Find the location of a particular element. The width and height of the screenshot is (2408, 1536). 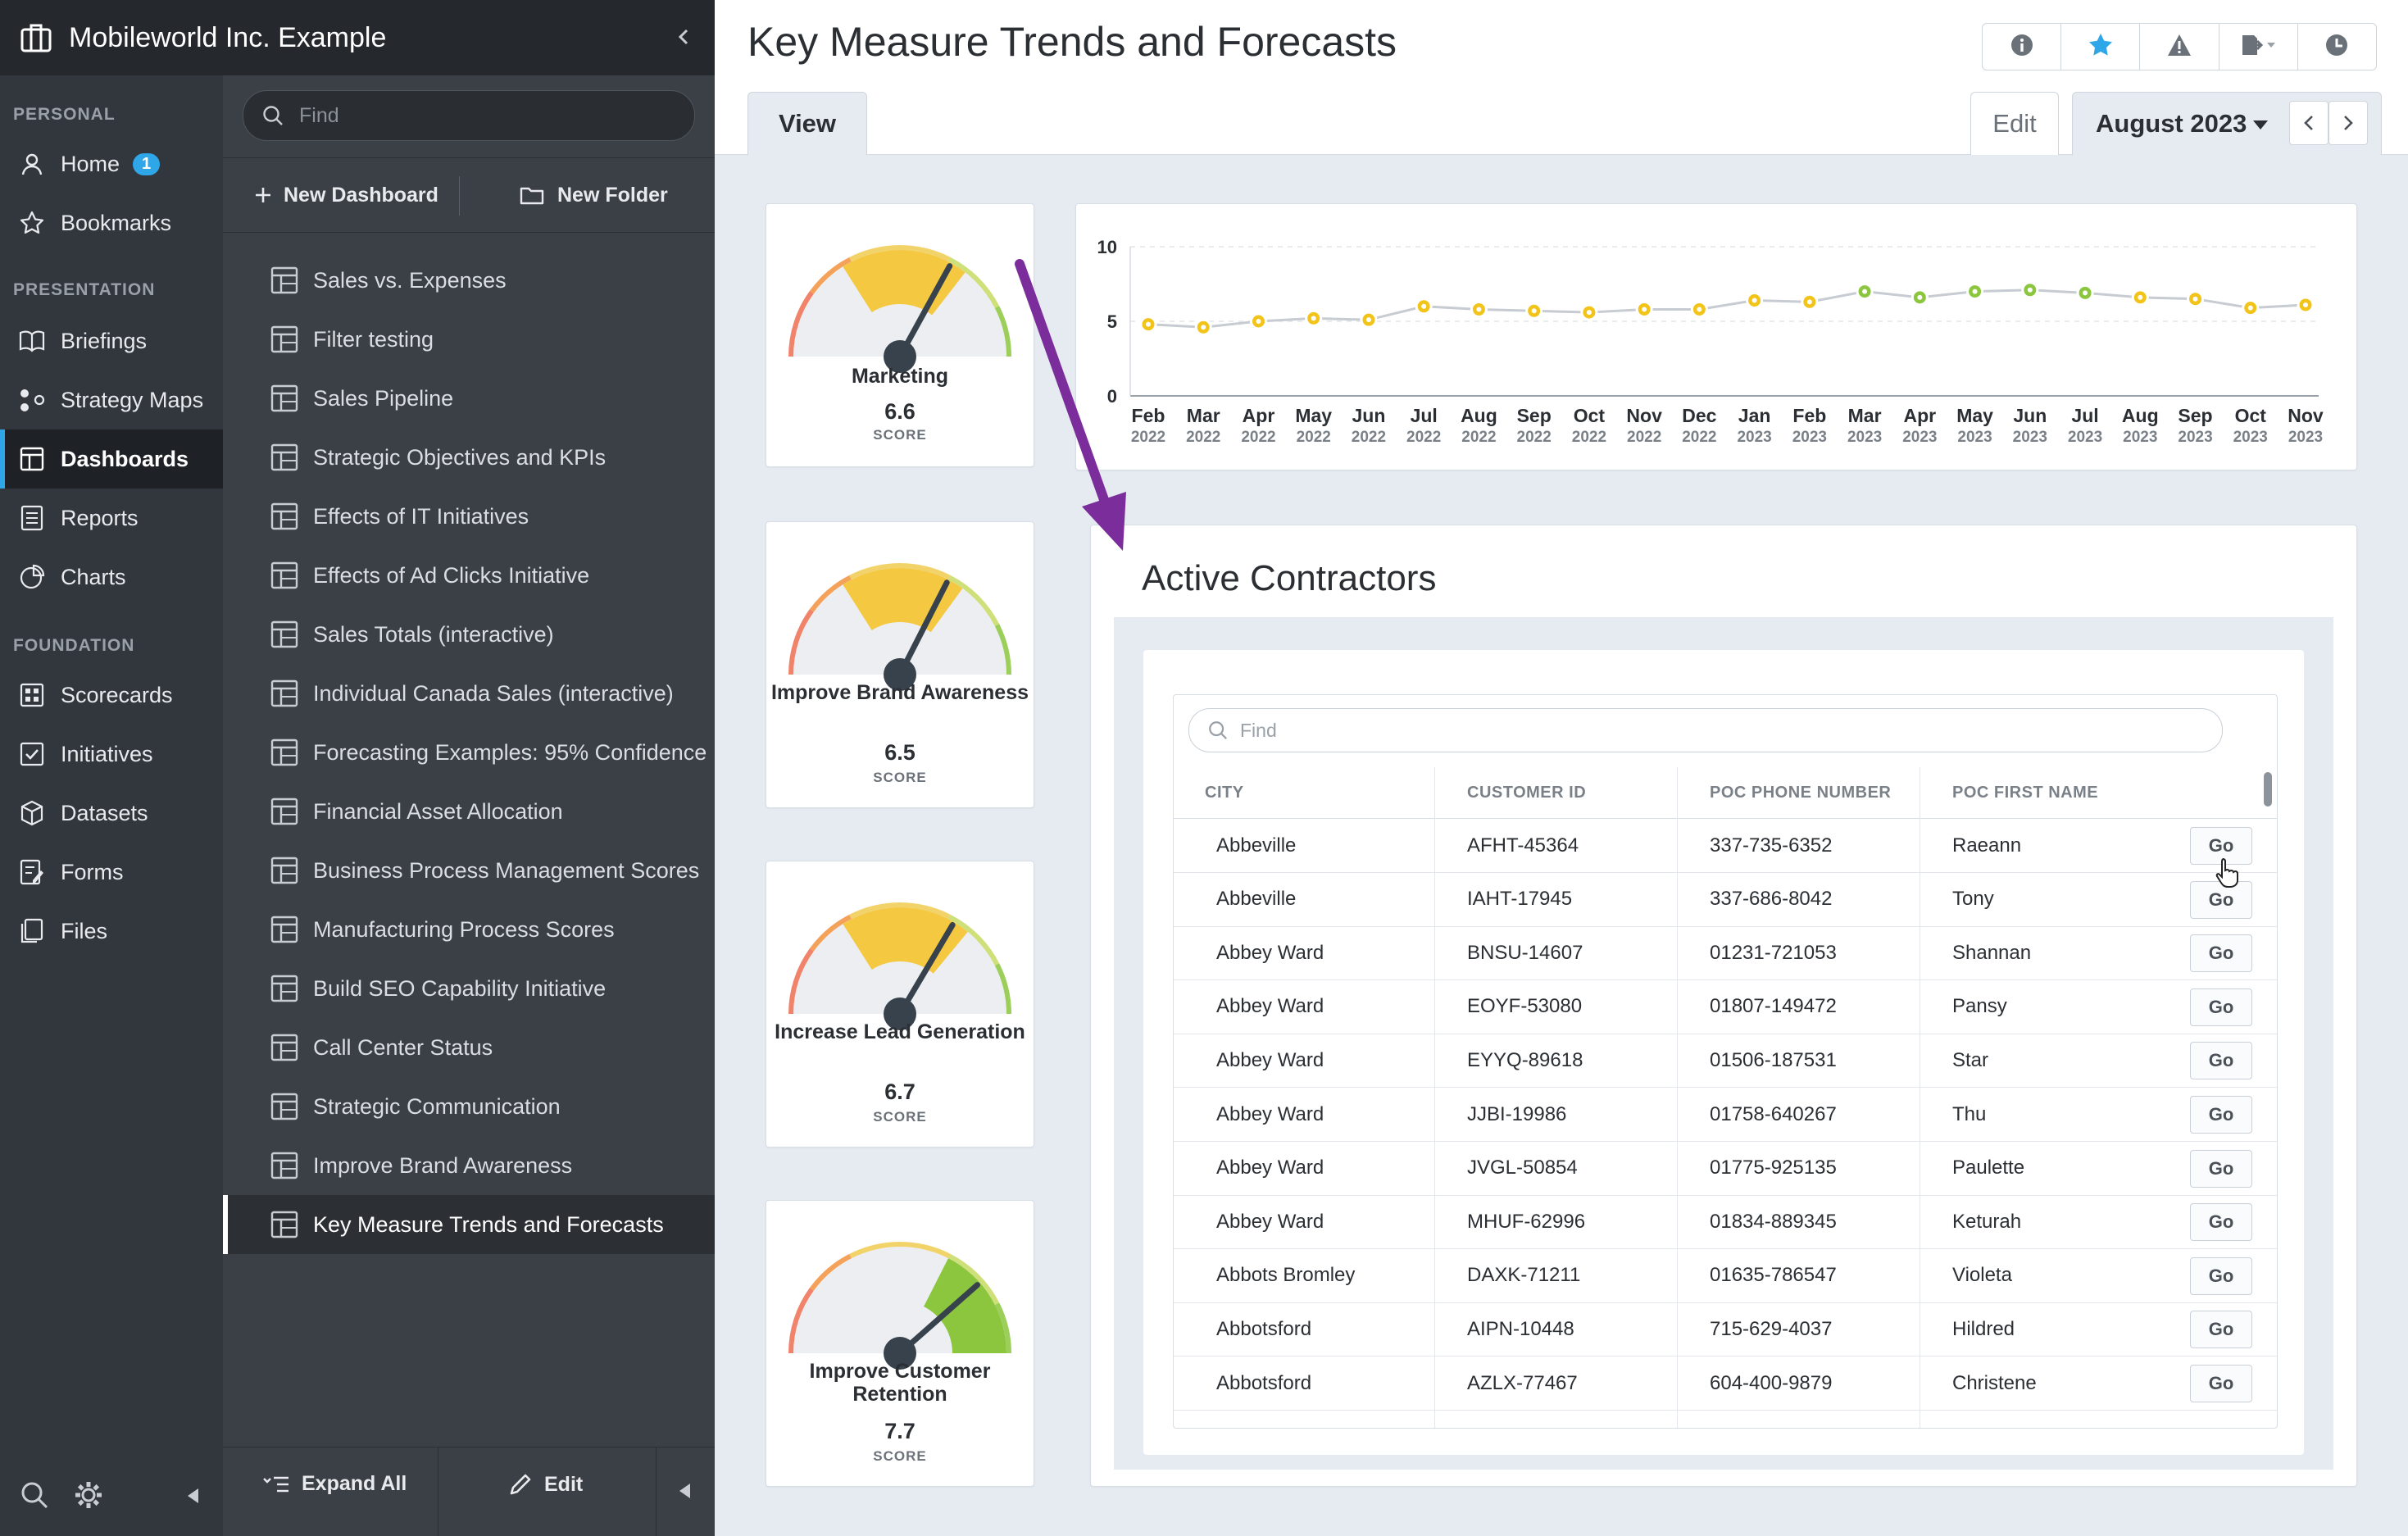

plus-icon is located at coordinates (263, 195).